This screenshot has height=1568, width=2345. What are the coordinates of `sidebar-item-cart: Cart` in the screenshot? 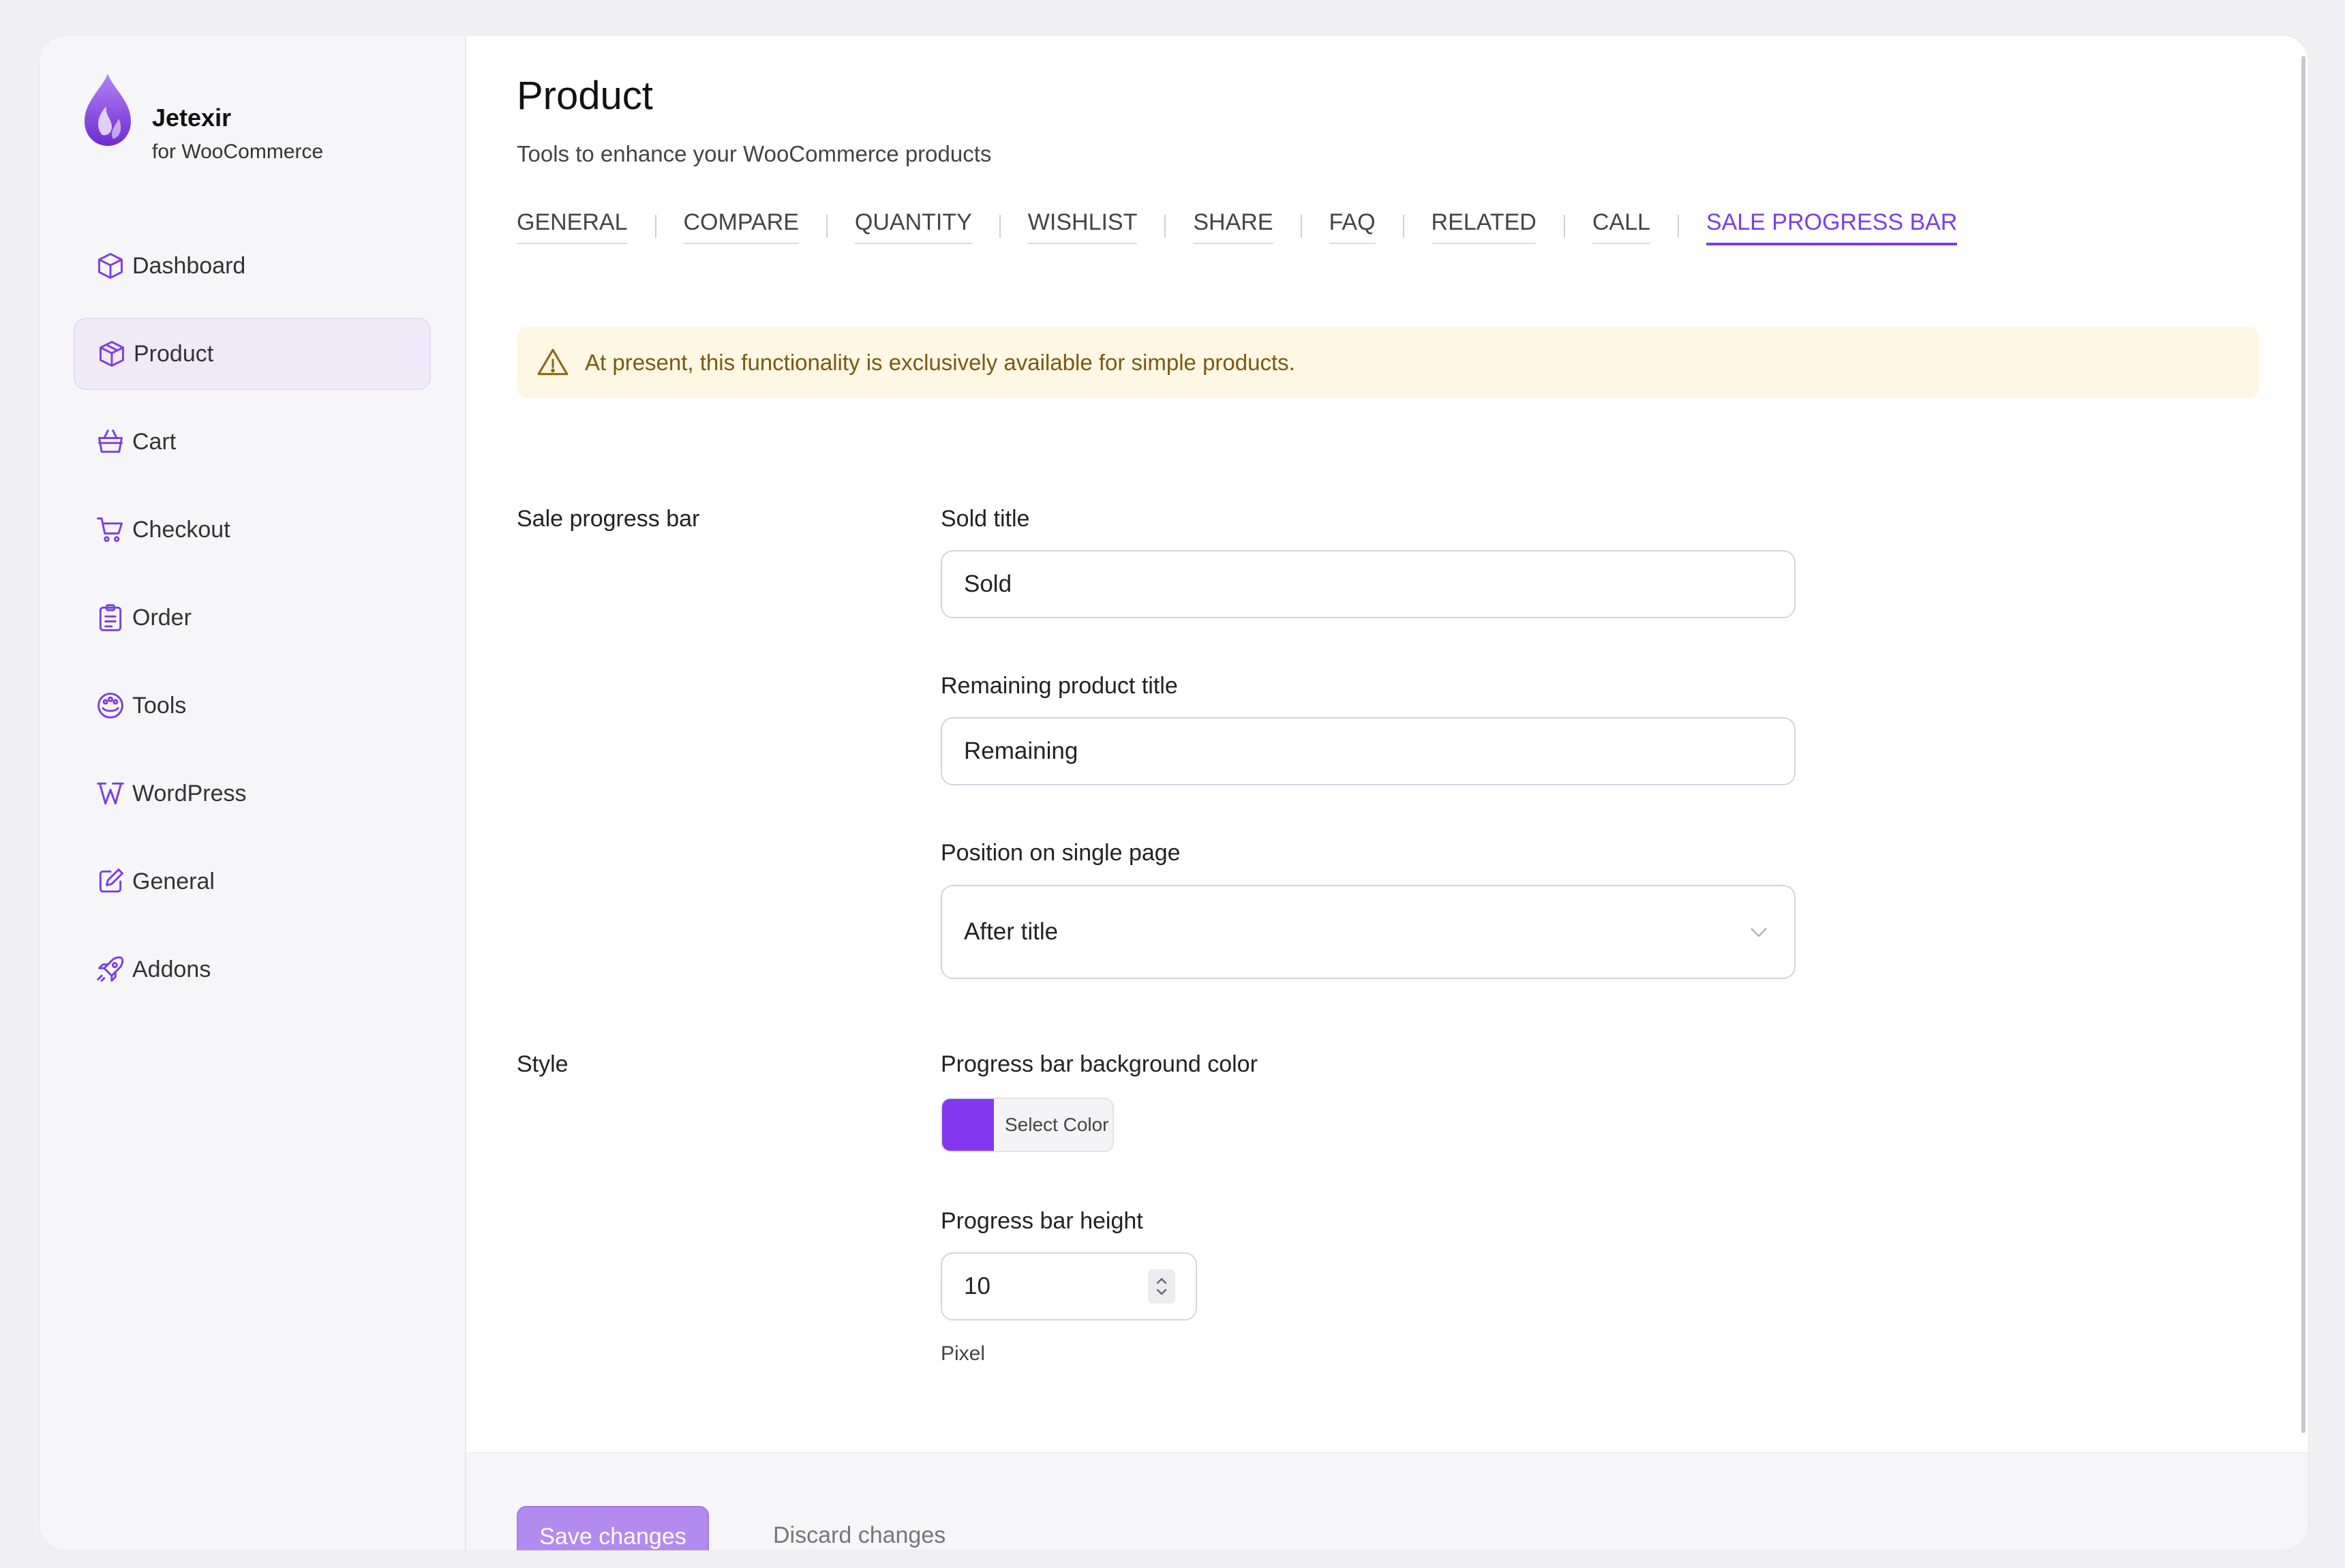 It's located at (252, 442).